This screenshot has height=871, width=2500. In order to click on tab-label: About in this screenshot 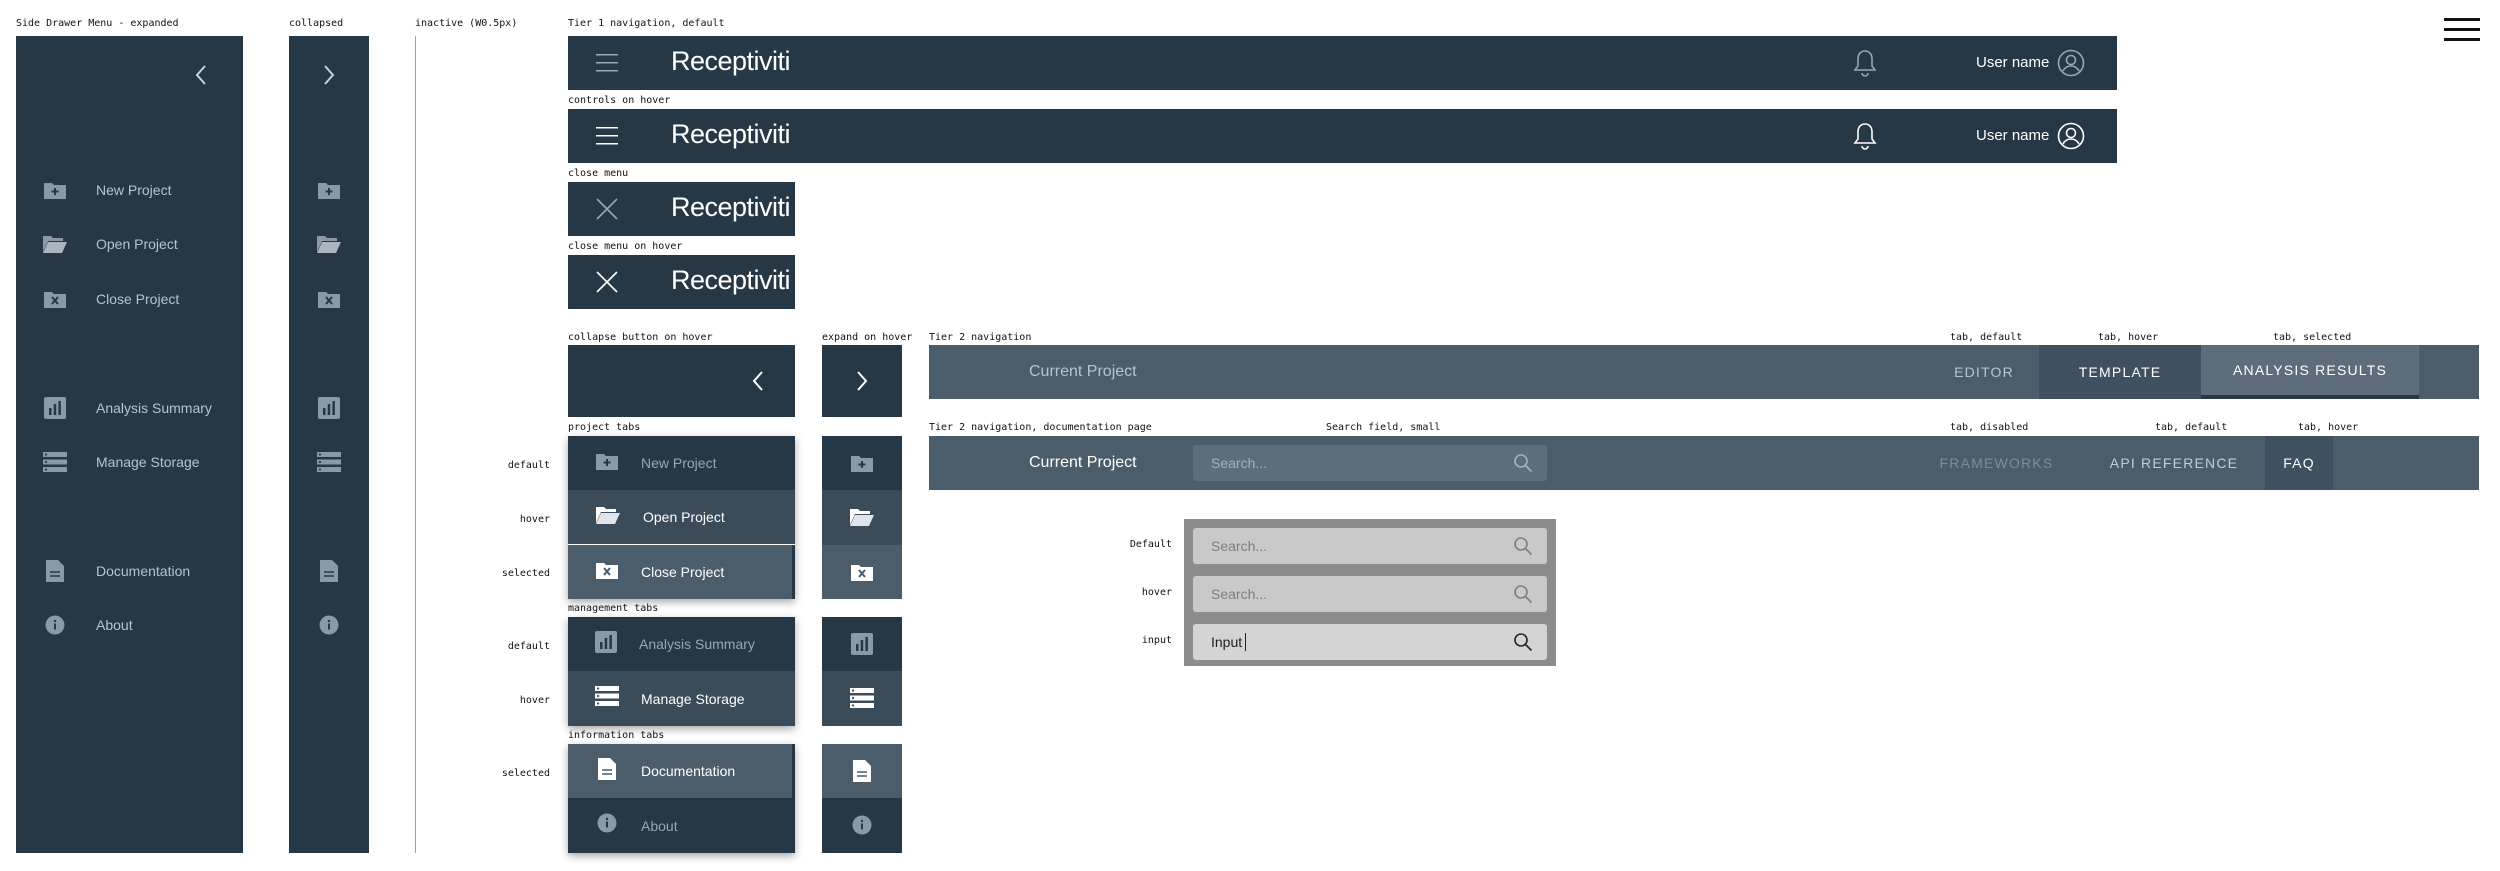, I will do `click(659, 825)`.